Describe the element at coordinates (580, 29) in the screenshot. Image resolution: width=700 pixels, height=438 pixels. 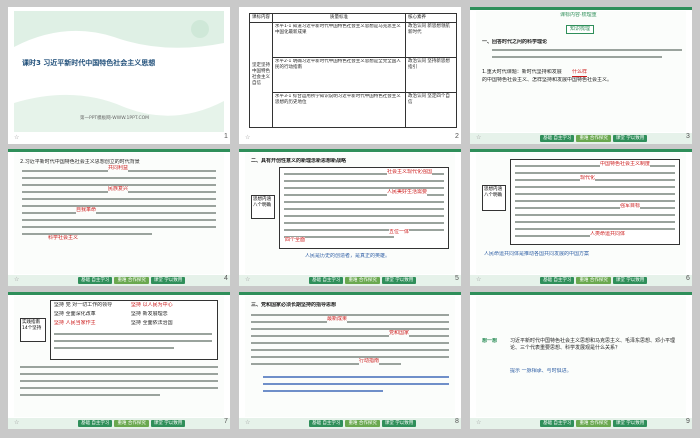
I see `section-tag: 知识梳理` at that location.